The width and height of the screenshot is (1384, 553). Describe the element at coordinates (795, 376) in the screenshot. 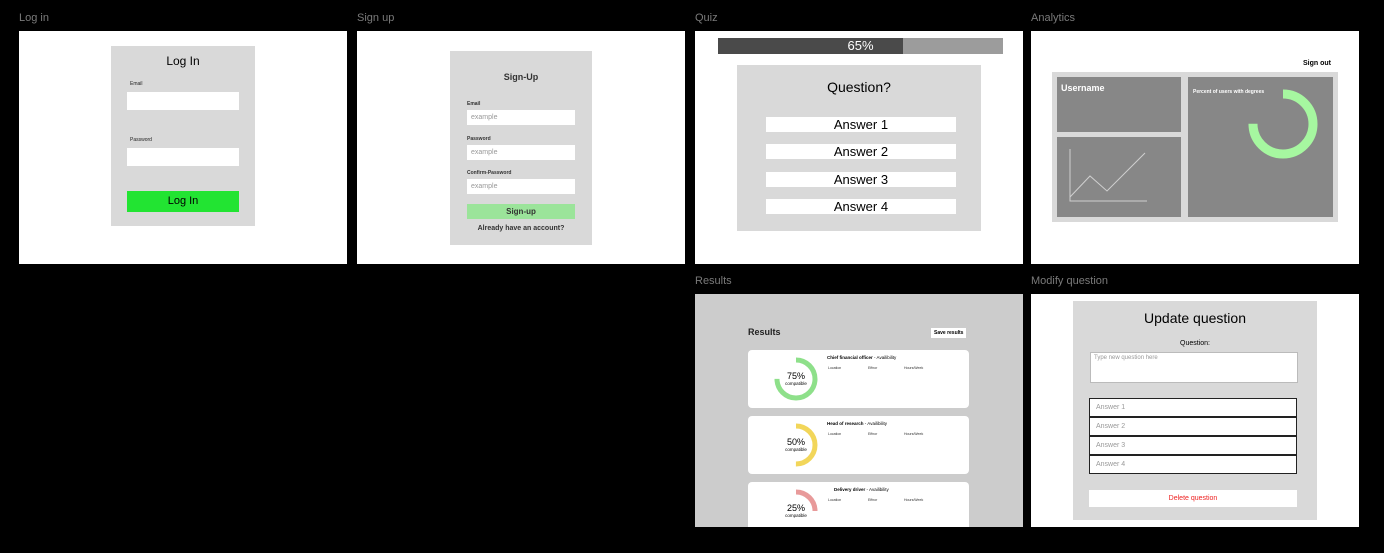

I see `compat-percent: 75%` at that location.